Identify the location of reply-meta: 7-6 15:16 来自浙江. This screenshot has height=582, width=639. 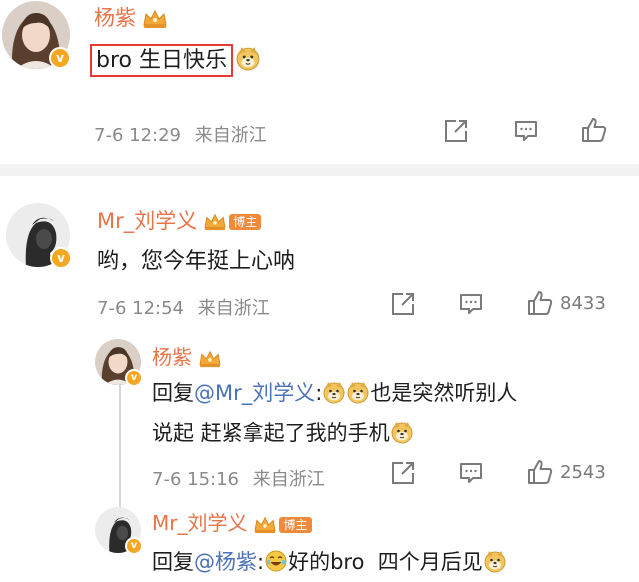
(238, 478).